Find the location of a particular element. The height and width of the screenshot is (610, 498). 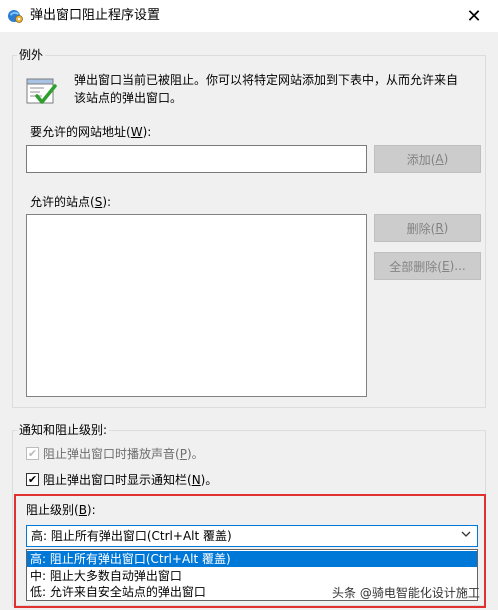

window-title: 弹出窗口阻止程序设置 is located at coordinates (95, 15).